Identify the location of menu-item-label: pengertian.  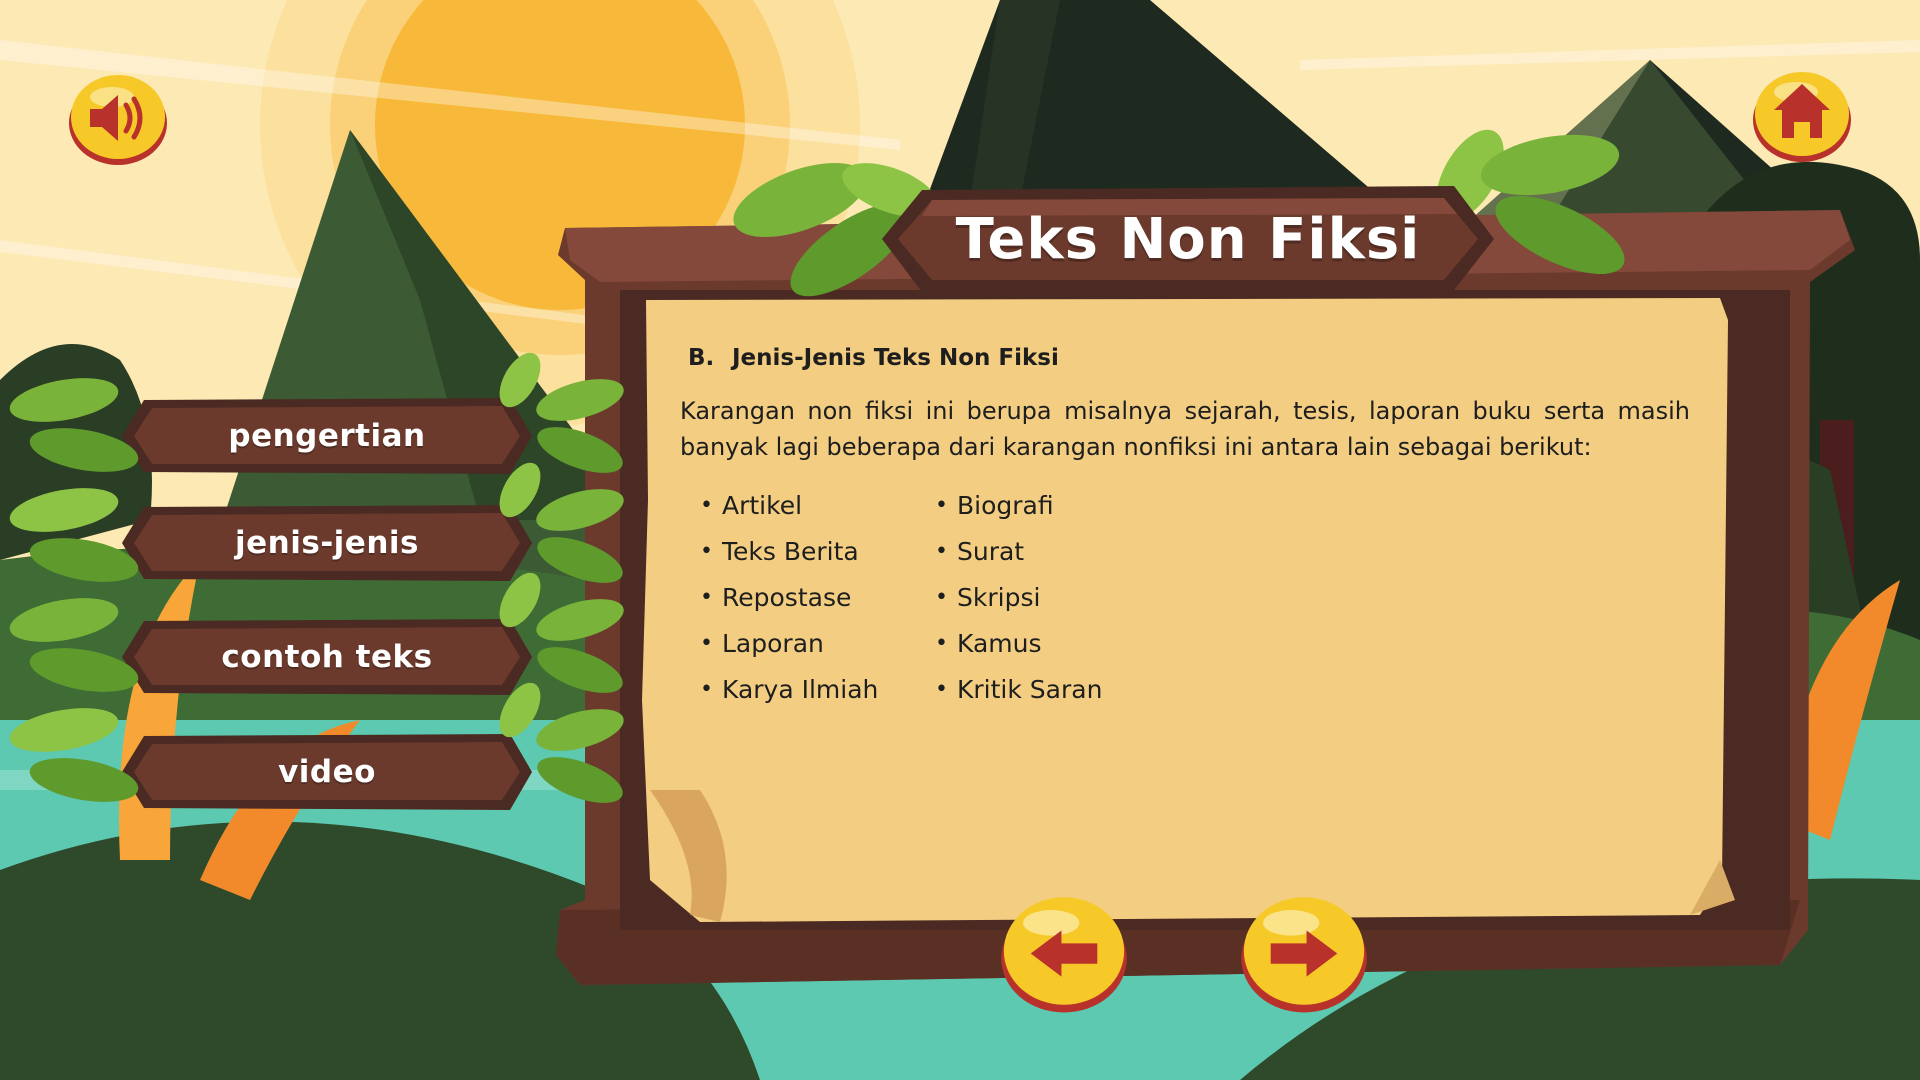
(327, 436).